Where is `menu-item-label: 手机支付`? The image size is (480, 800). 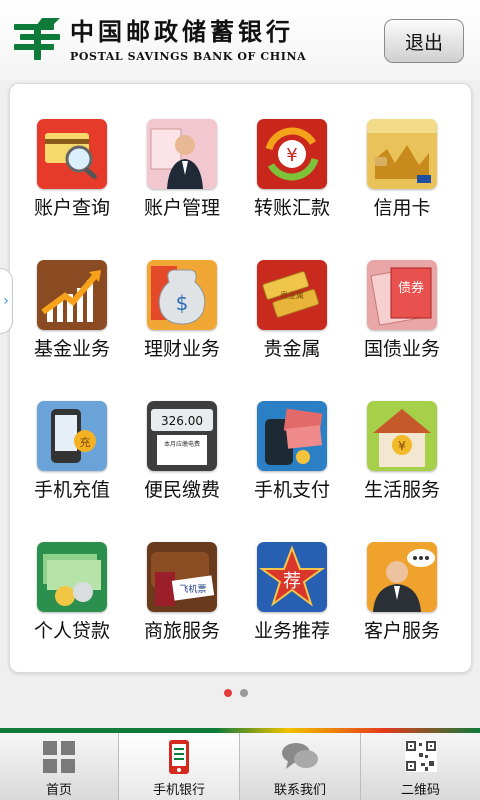 menu-item-label: 手机支付 is located at coordinates (291, 490).